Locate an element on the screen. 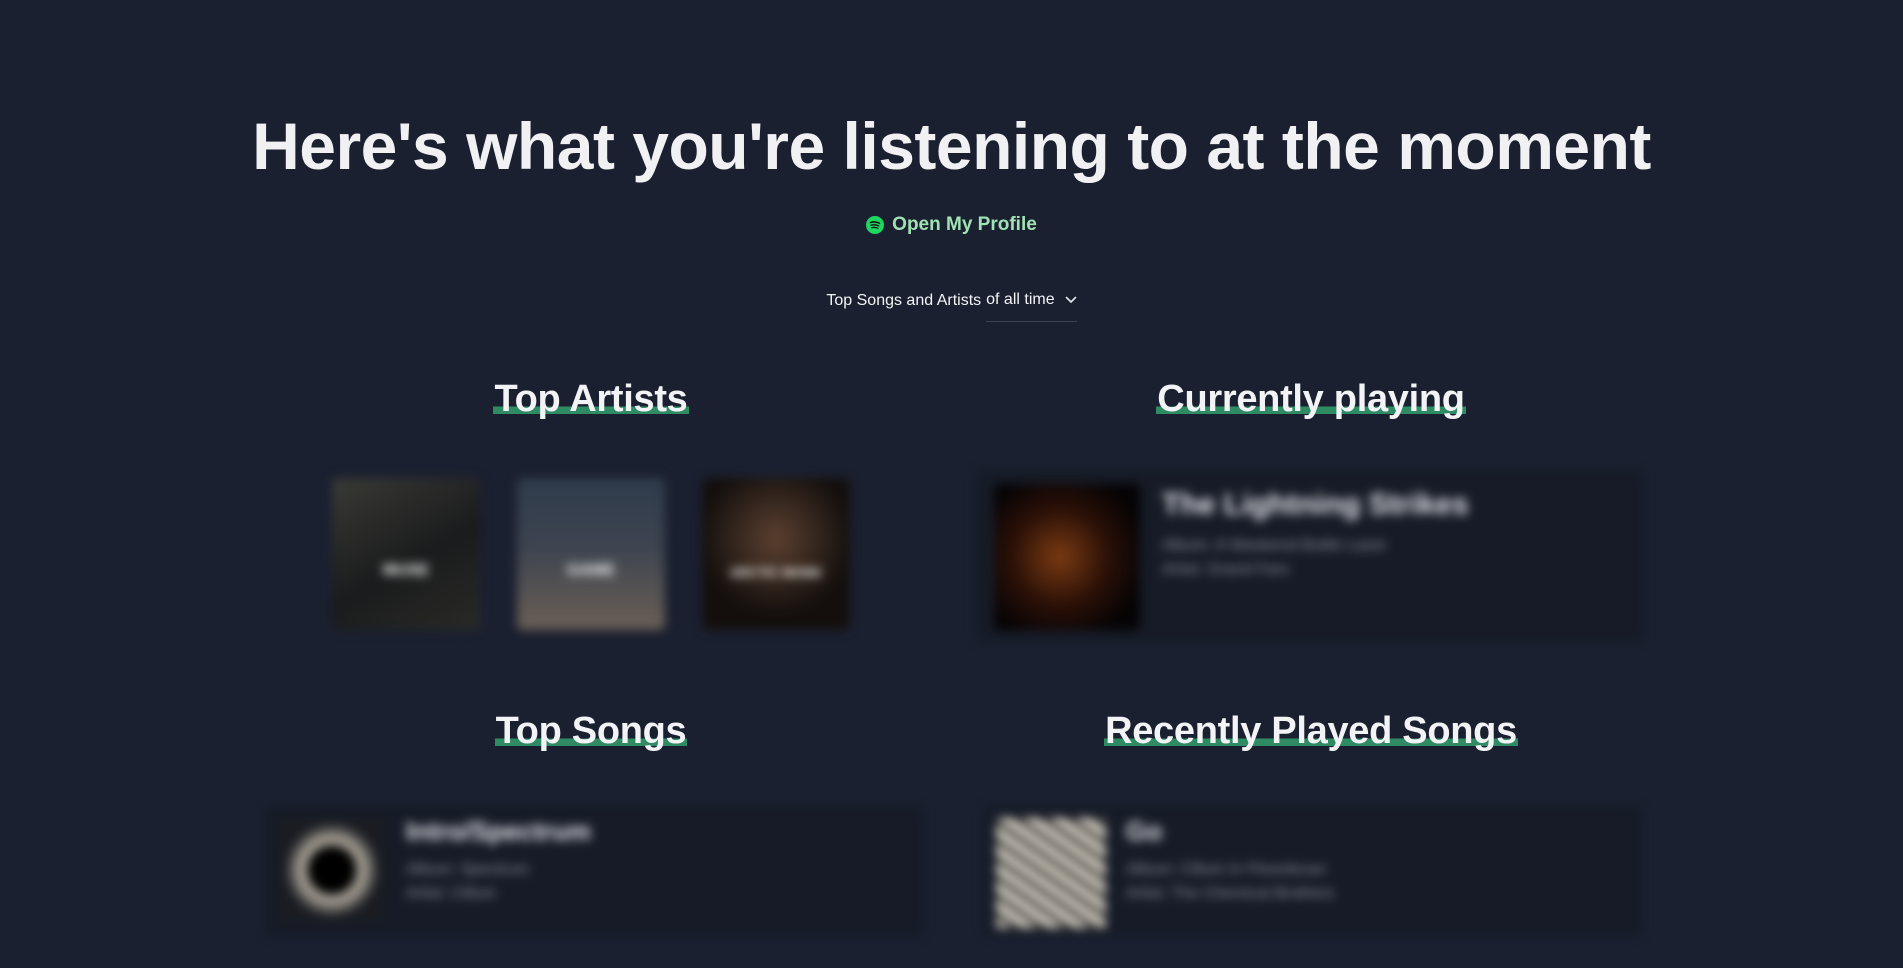 The height and width of the screenshot is (968, 1903). top-artists-heading: Top Artists is located at coordinates (591, 399).